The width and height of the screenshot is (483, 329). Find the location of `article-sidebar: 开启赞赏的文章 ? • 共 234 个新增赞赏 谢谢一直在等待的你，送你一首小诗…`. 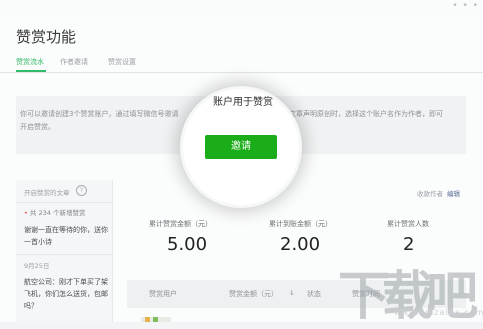

article-sidebar: 开启赞赏的文章 ? • 共 234 个新增赞赏 谢谢一直在等待的你，送你一首小诗… is located at coordinates (64, 251).